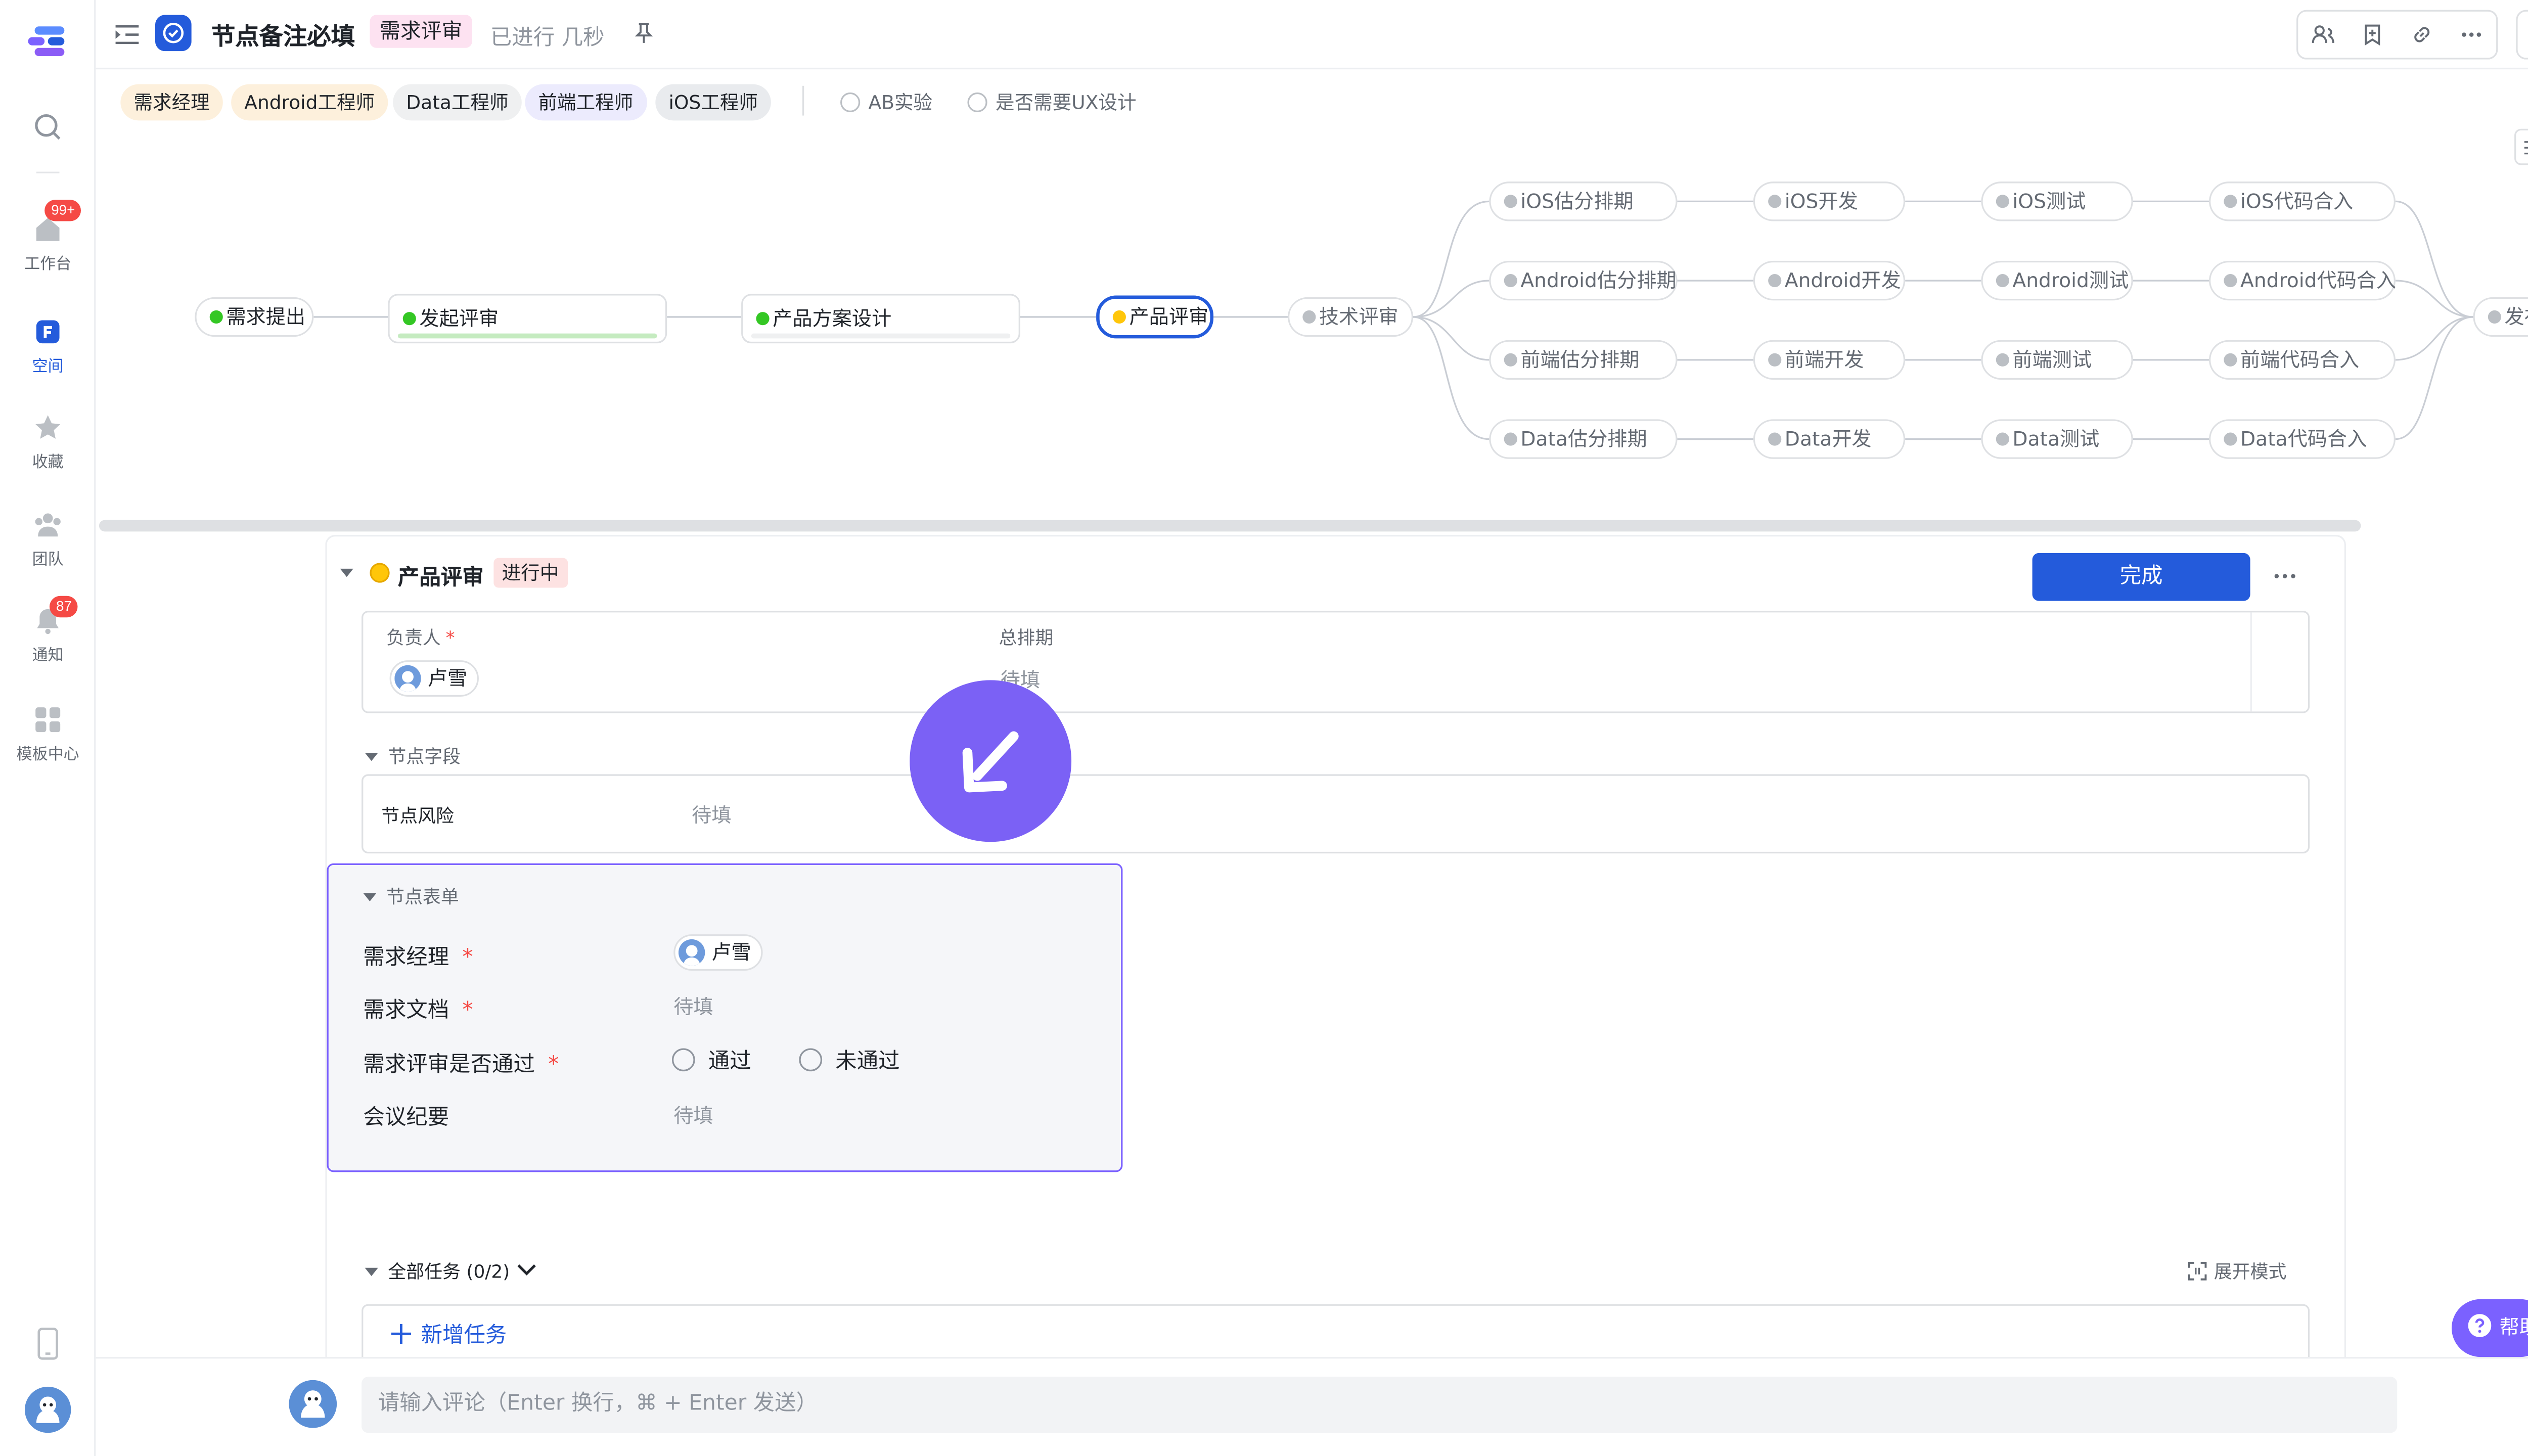 This screenshot has height=1456, width=2528. I want to click on page-header: 节点备注必填 需求评审 已进行 几秒, so click(1312, 35).